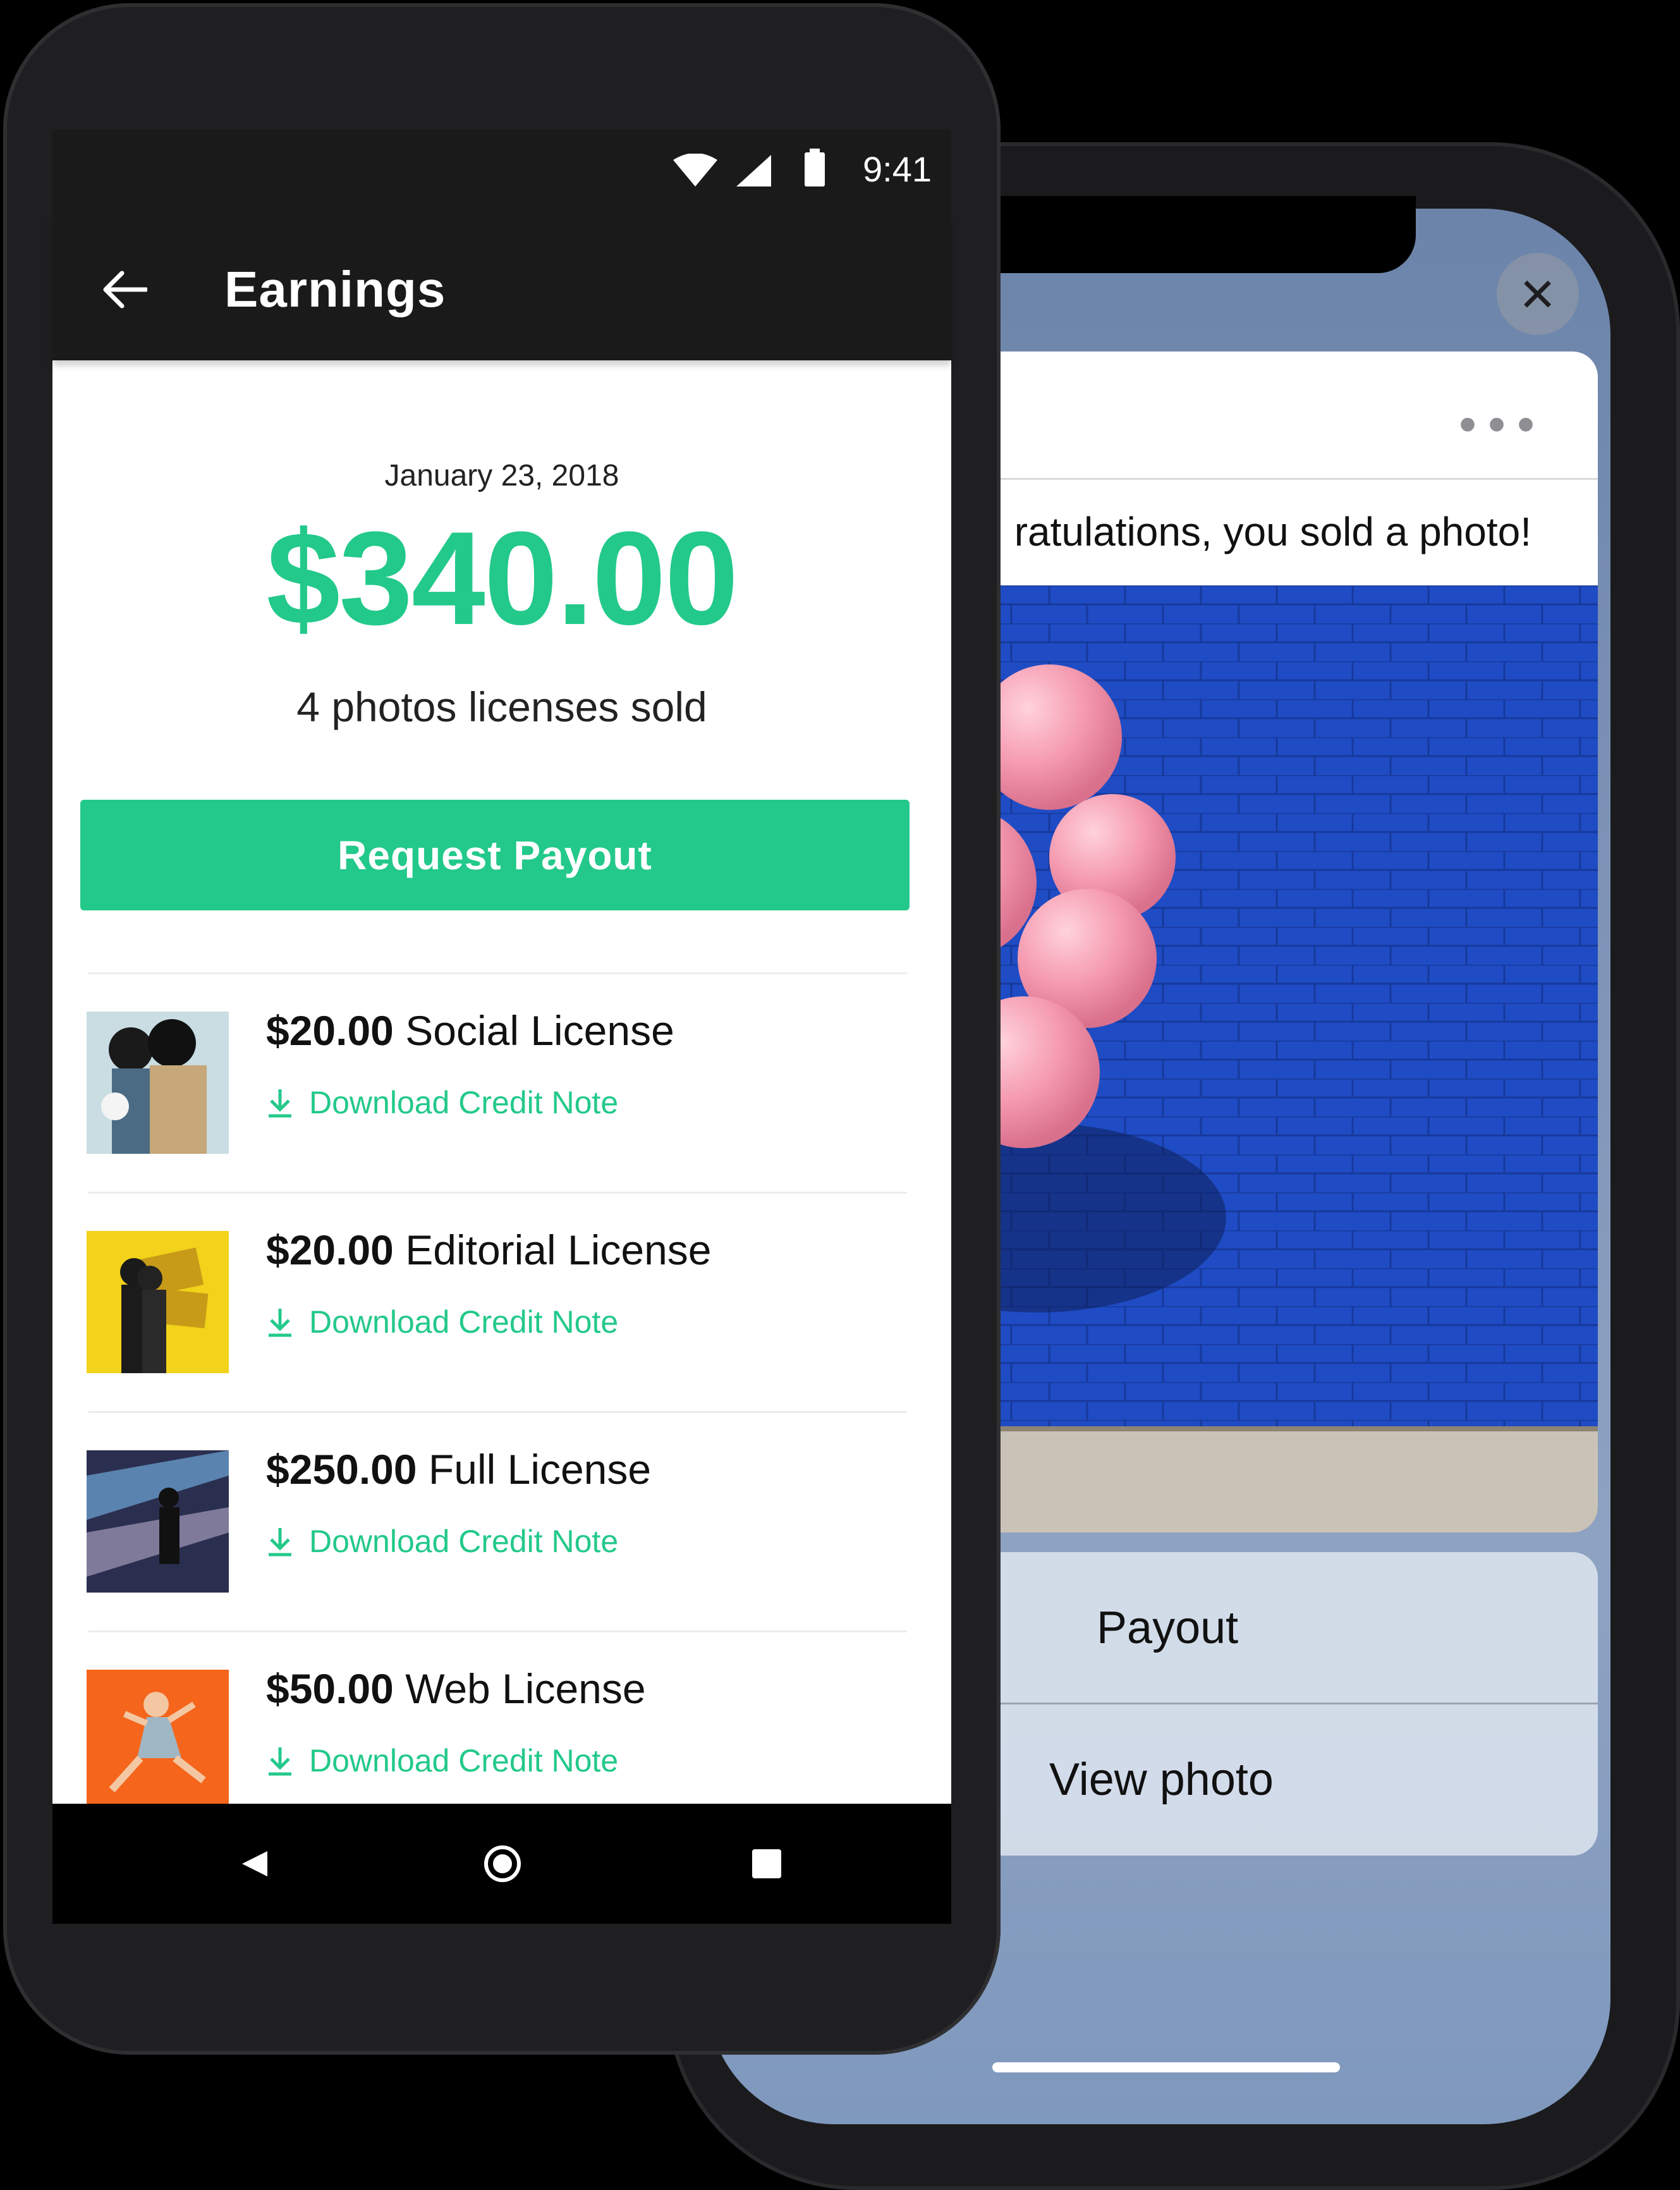 The height and width of the screenshot is (2190, 1680). What do you see at coordinates (539, 1030) in the screenshot?
I see `license-name: Social License` at bounding box center [539, 1030].